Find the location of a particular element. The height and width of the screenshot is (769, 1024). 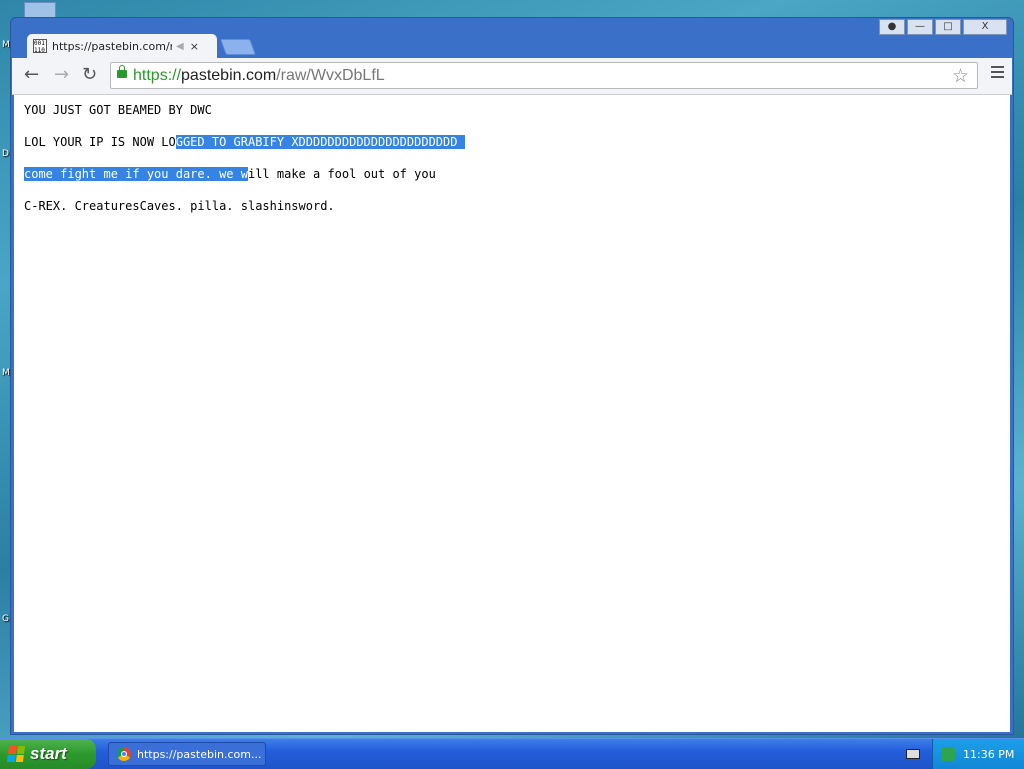

tab-title: https://pastebin.com/raw/WvxDbLfL is located at coordinates (112, 46).